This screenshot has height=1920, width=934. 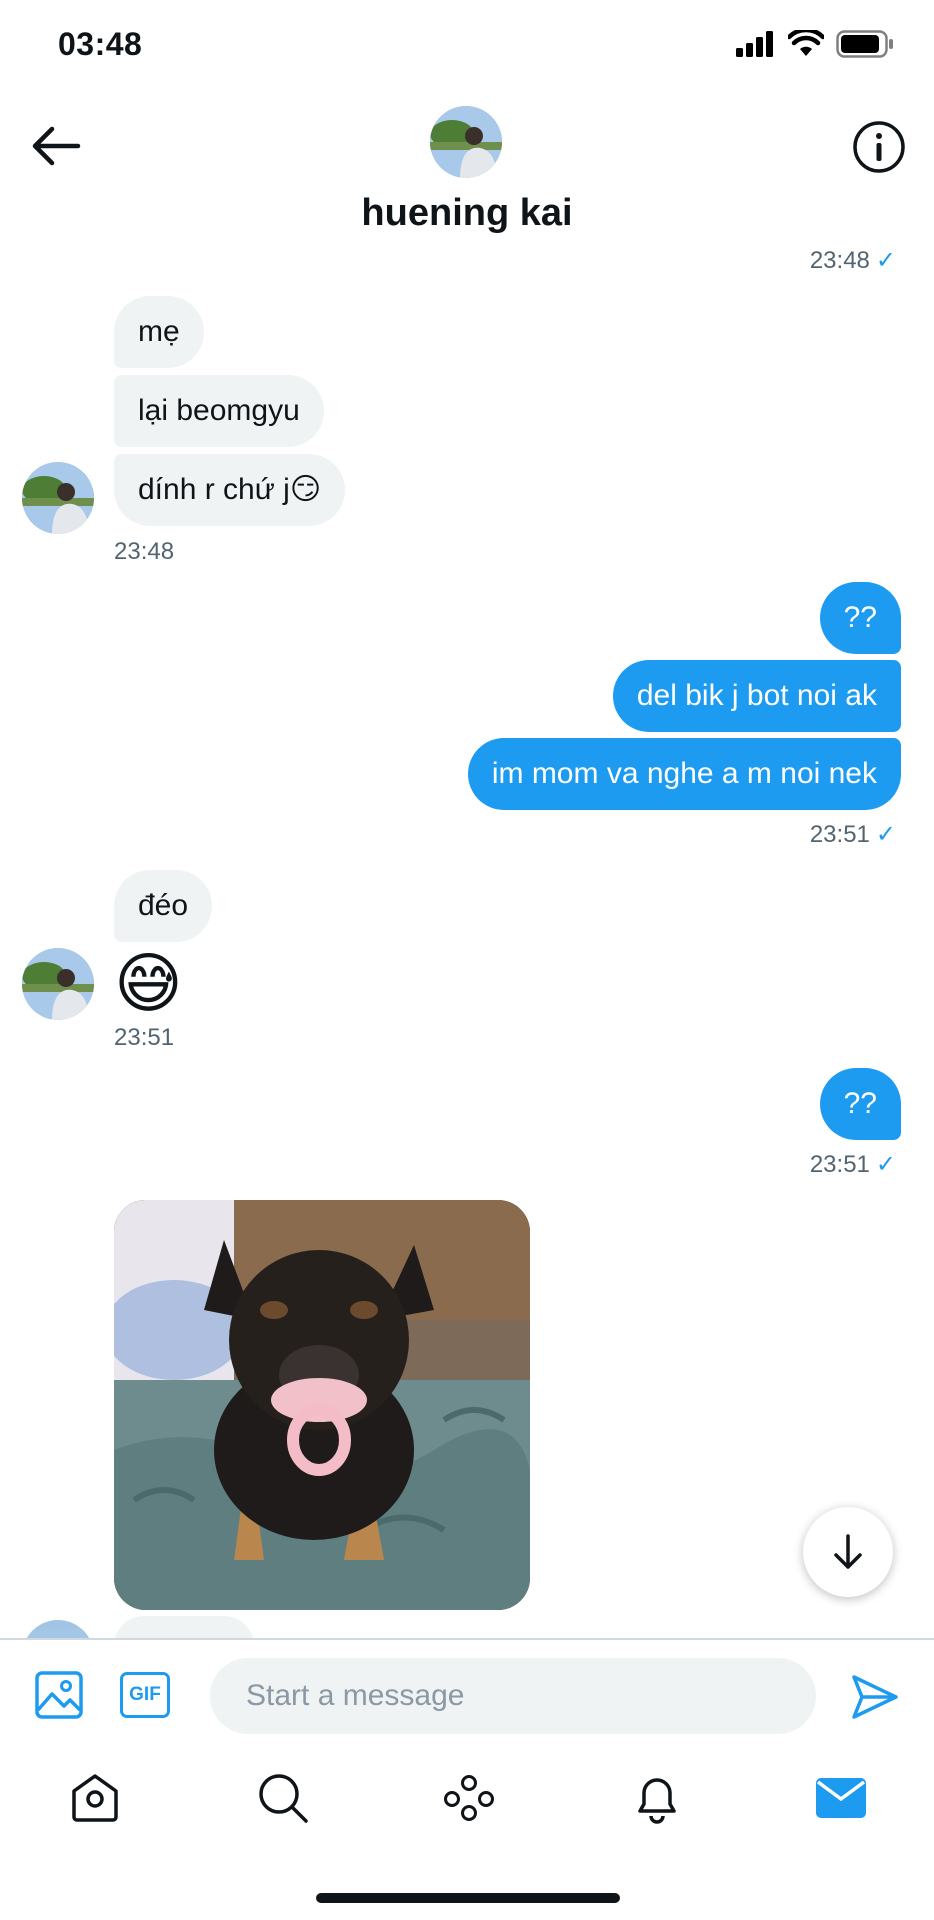 I want to click on nav-search, so click(x=283, y=1798).